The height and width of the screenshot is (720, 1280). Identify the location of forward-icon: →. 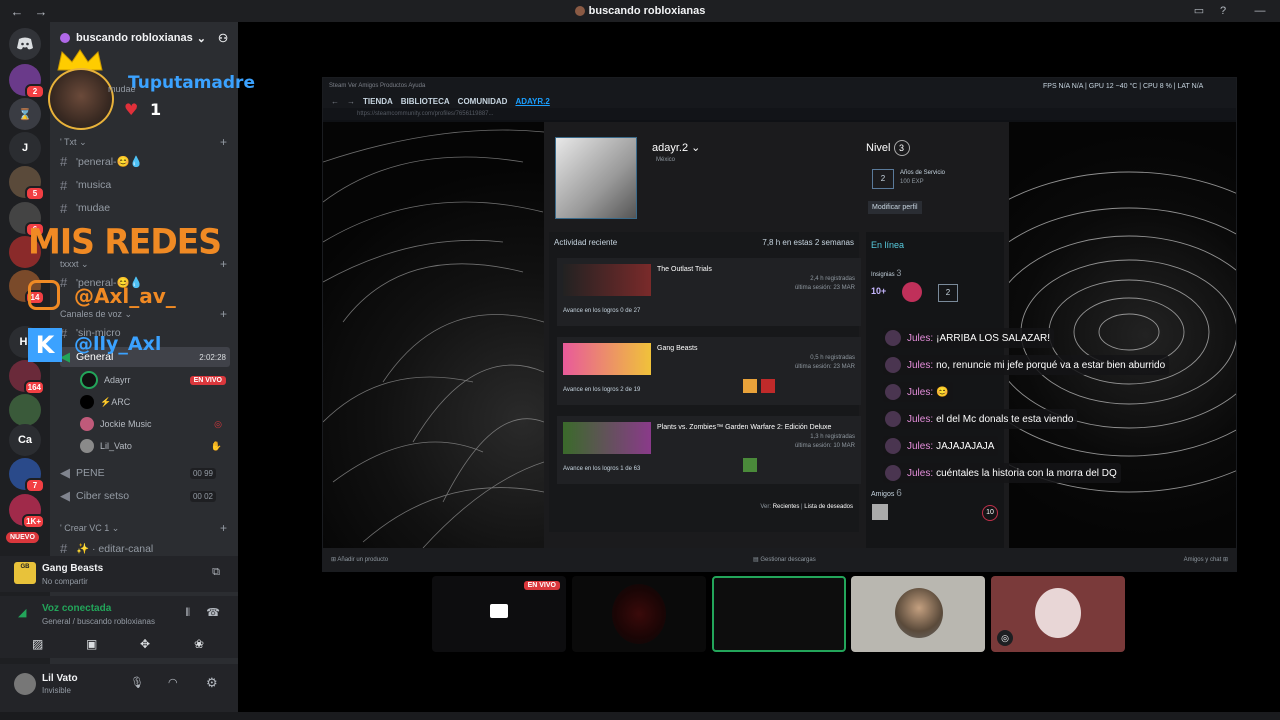
(351, 101).